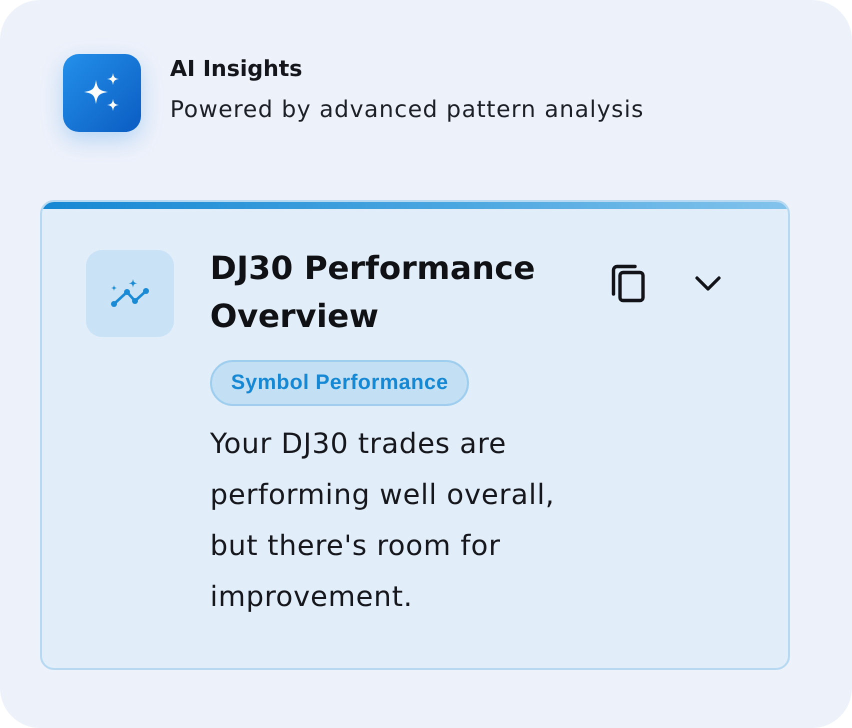  Describe the element at coordinates (340, 383) in the screenshot. I see `category-tag: Symbol Performance` at that location.